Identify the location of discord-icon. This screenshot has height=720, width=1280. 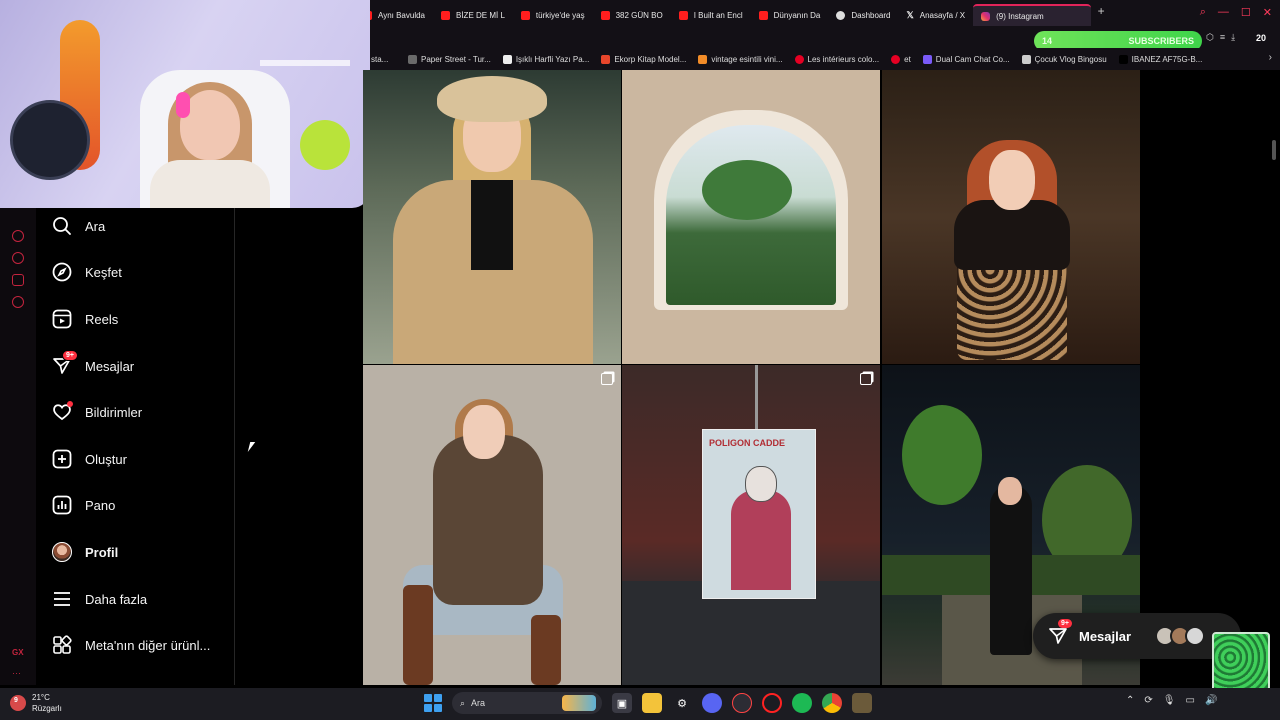
(712, 703).